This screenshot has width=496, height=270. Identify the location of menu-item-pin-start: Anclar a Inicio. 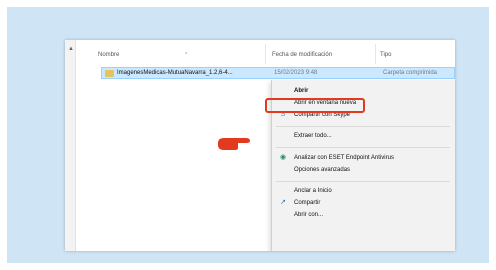
(313, 191).